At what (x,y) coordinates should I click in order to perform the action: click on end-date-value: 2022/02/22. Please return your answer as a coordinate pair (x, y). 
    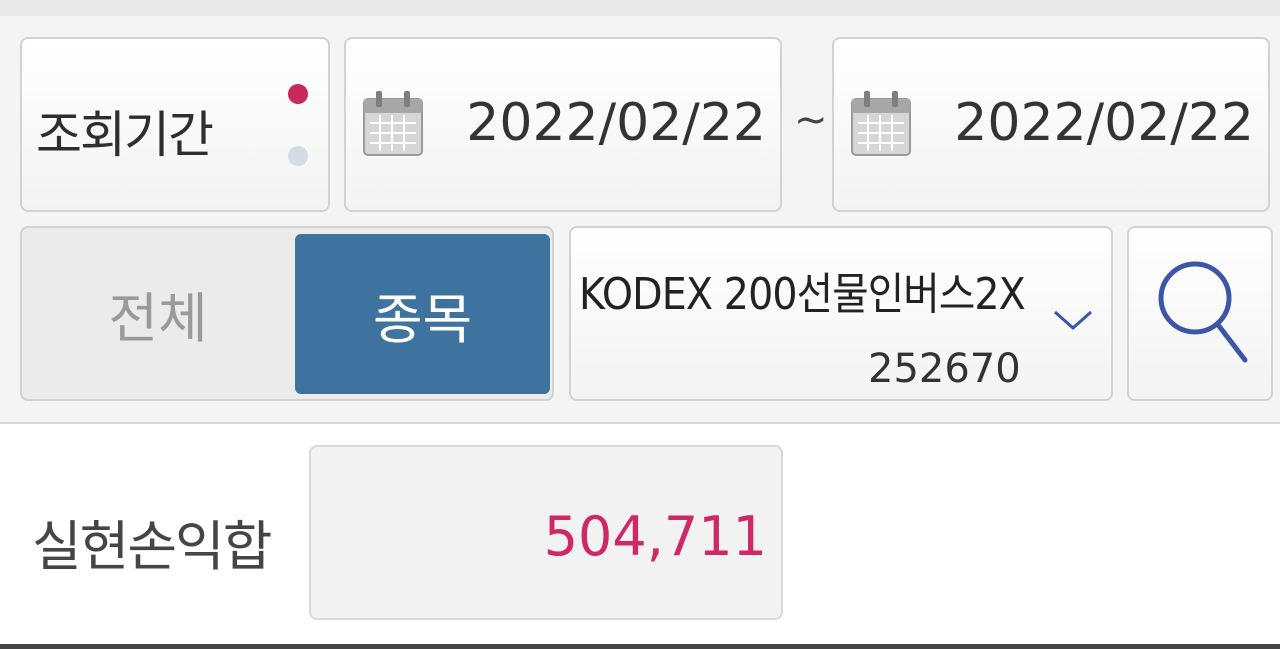
    Looking at the image, I should click on (1104, 123).